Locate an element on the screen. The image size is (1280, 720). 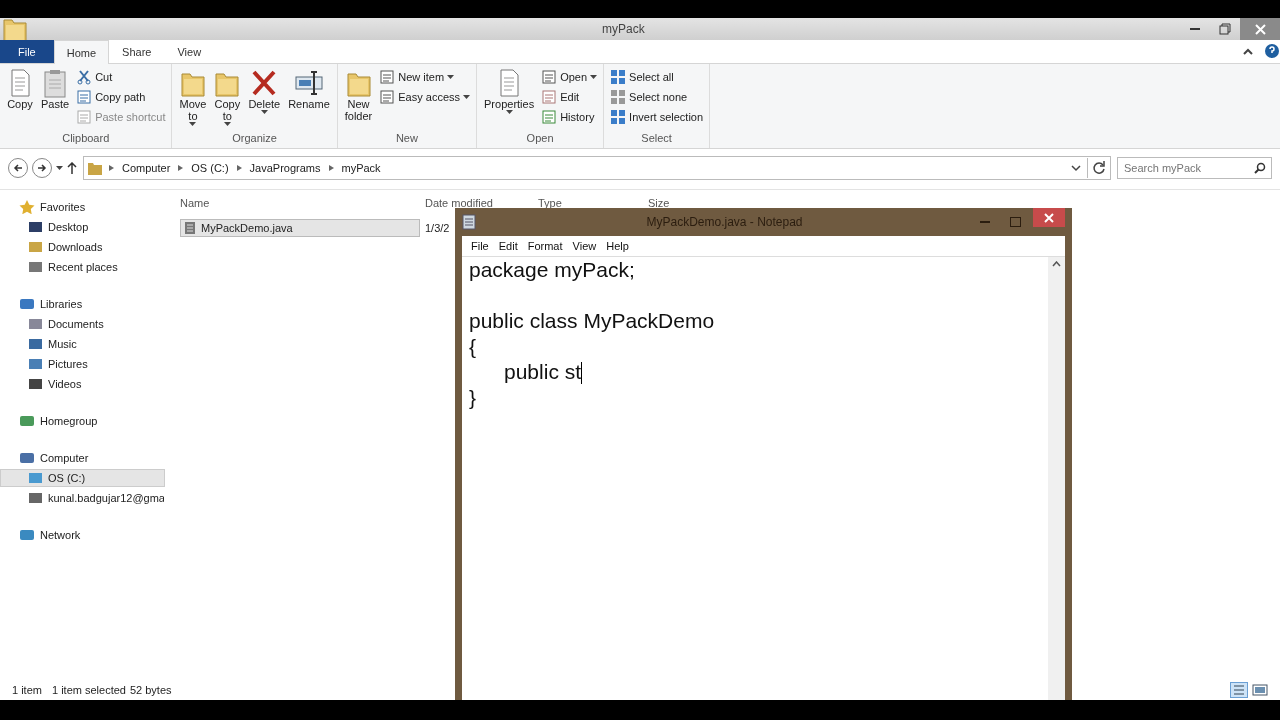
ribbon-tab: Share is located at coordinates (137, 51).